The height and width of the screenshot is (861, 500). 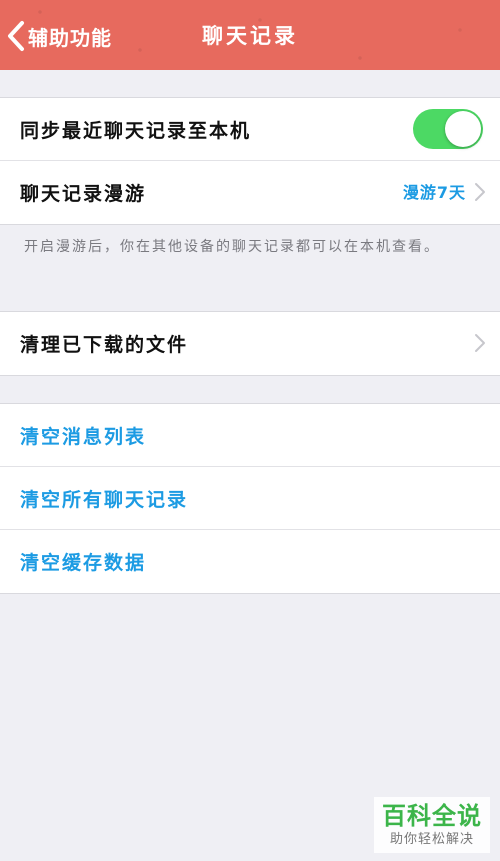 I want to click on clear-message-list-button: 清空消息列表, so click(x=83, y=435).